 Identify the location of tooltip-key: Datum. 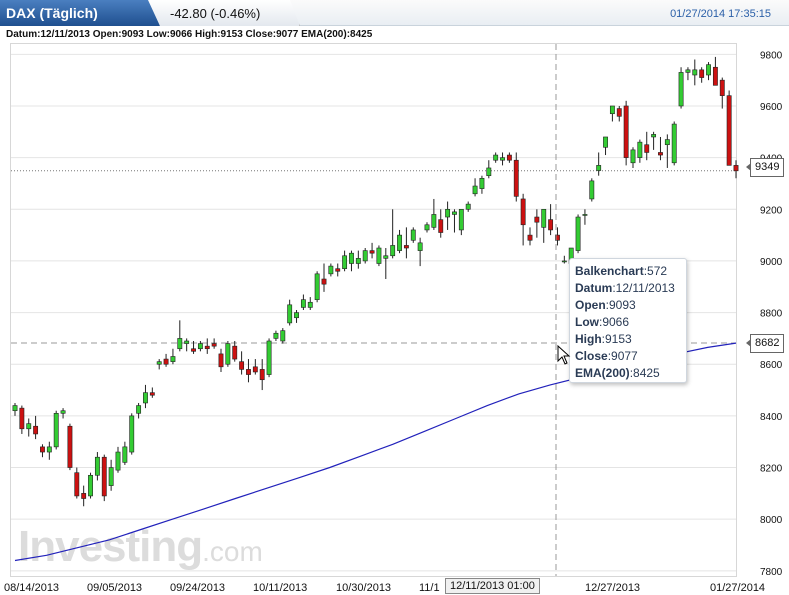
(594, 288).